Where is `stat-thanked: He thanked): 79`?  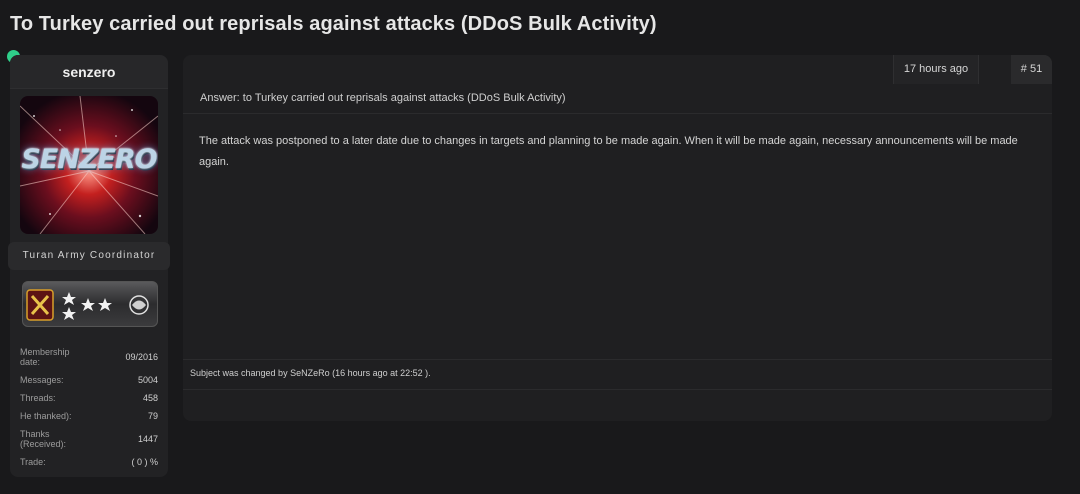
stat-thanked: He thanked): 79 is located at coordinates (89, 416).